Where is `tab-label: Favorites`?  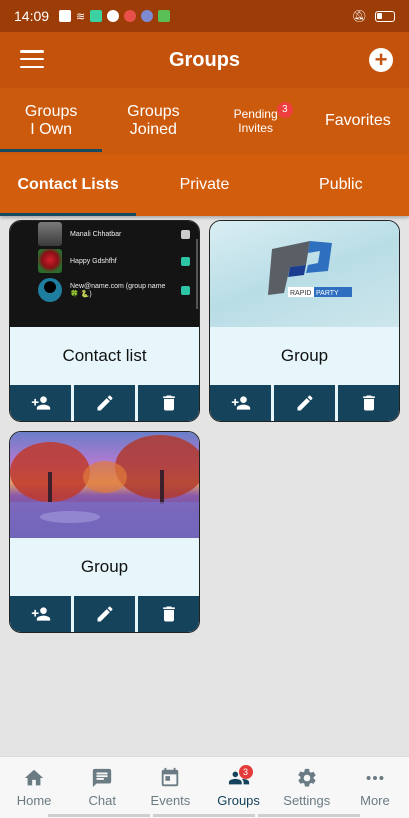 tab-label: Favorites is located at coordinates (357, 120).